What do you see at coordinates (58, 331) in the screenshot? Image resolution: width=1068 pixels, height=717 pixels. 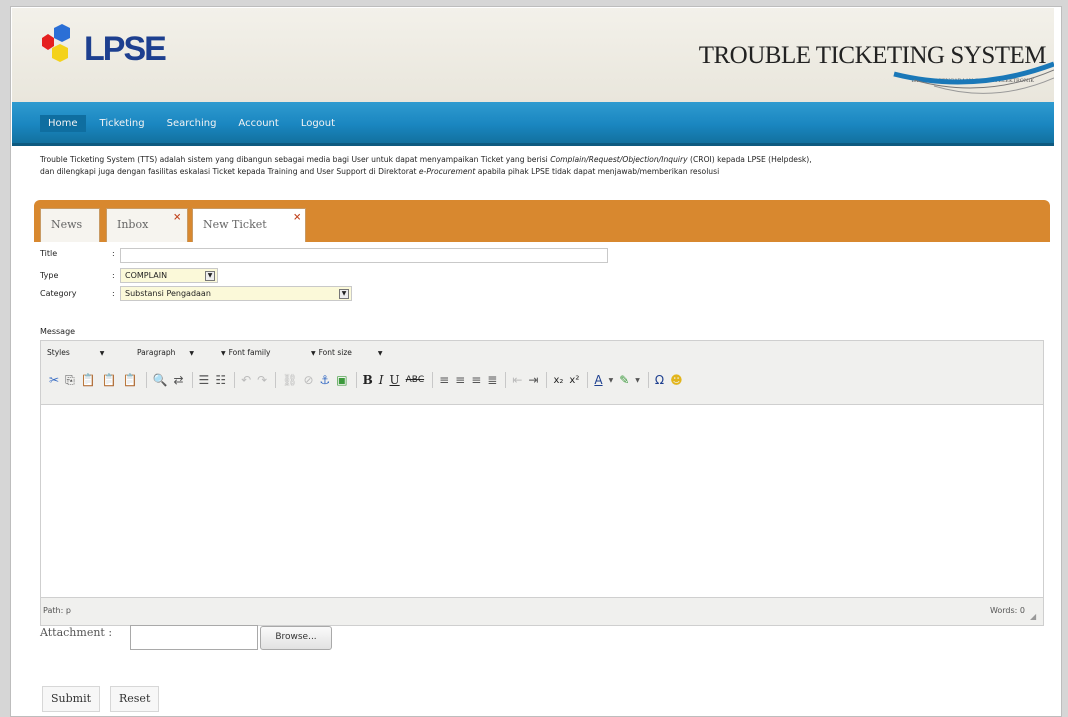 I see `message-label: Message` at bounding box center [58, 331].